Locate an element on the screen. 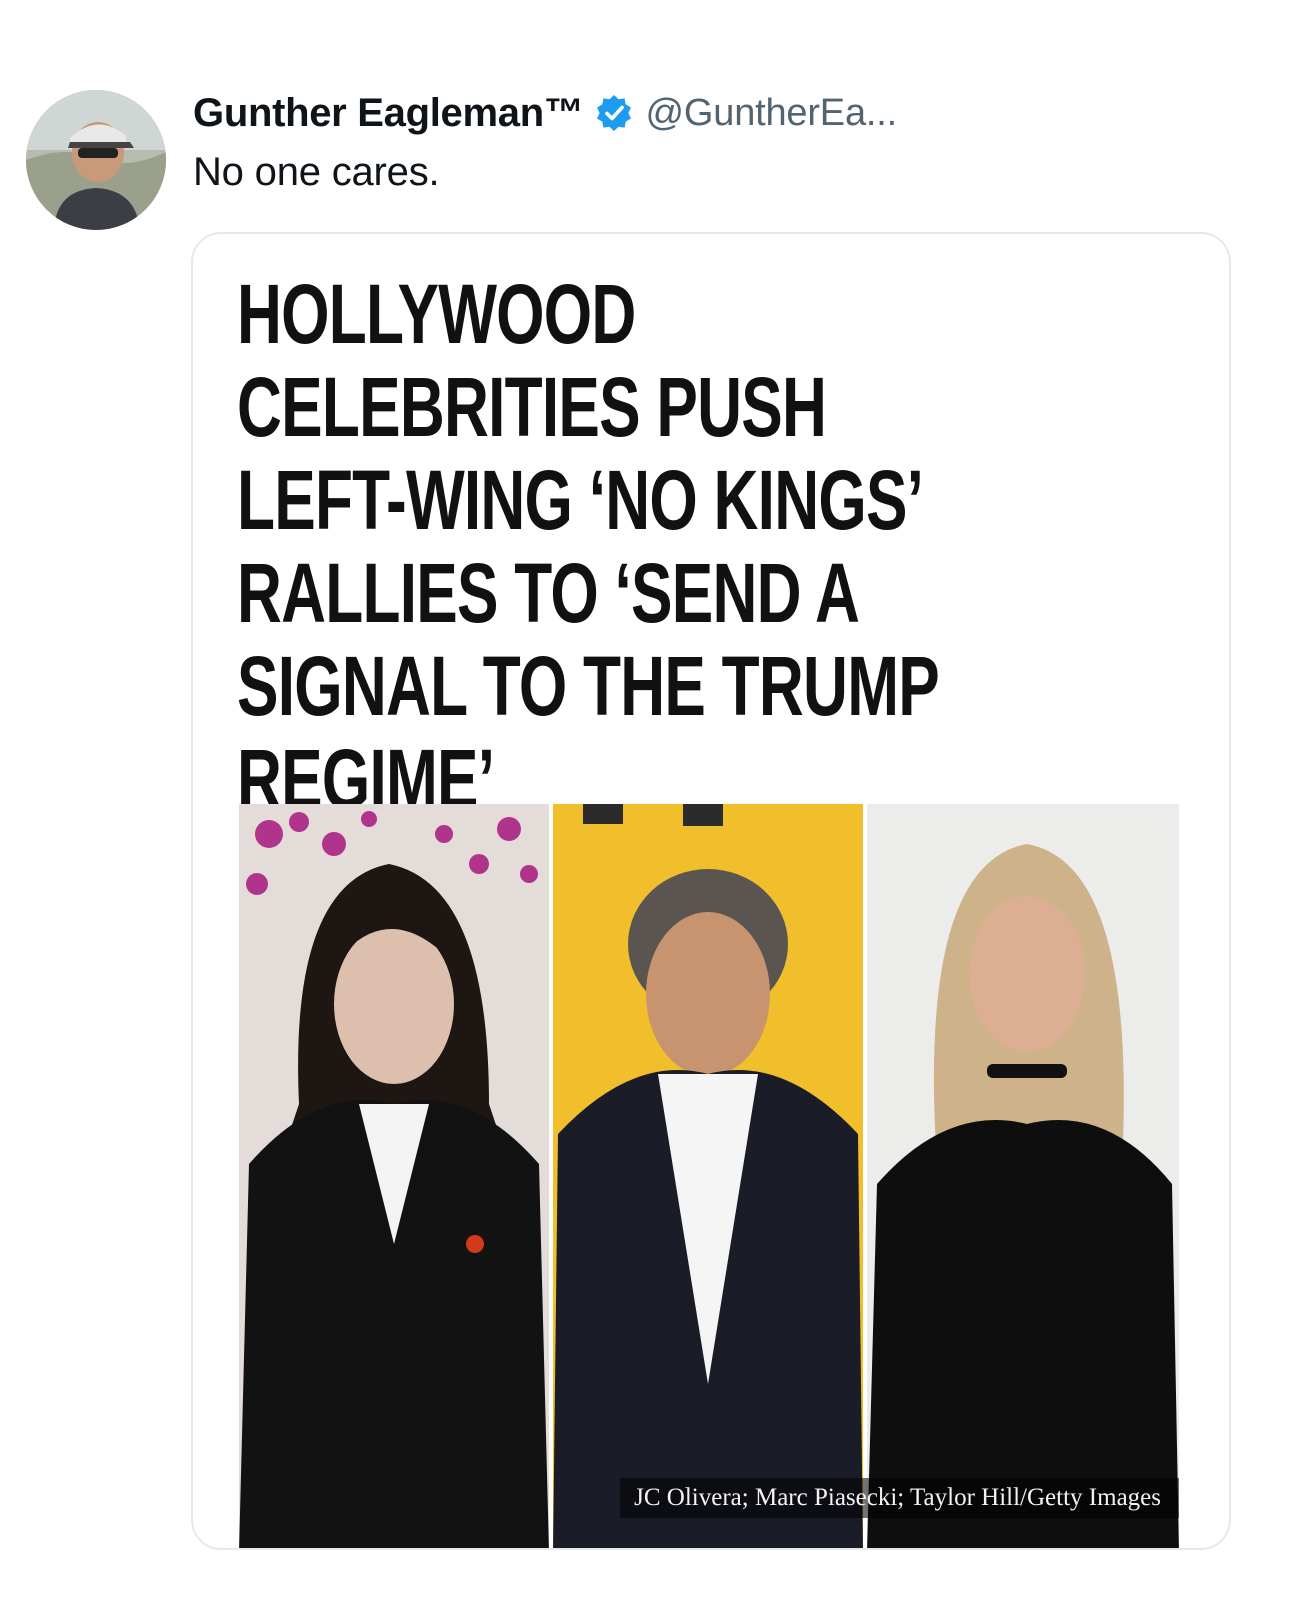 The image size is (1290, 1617). author-display-name: Gunther Eagleman™ is located at coordinates (388, 113).